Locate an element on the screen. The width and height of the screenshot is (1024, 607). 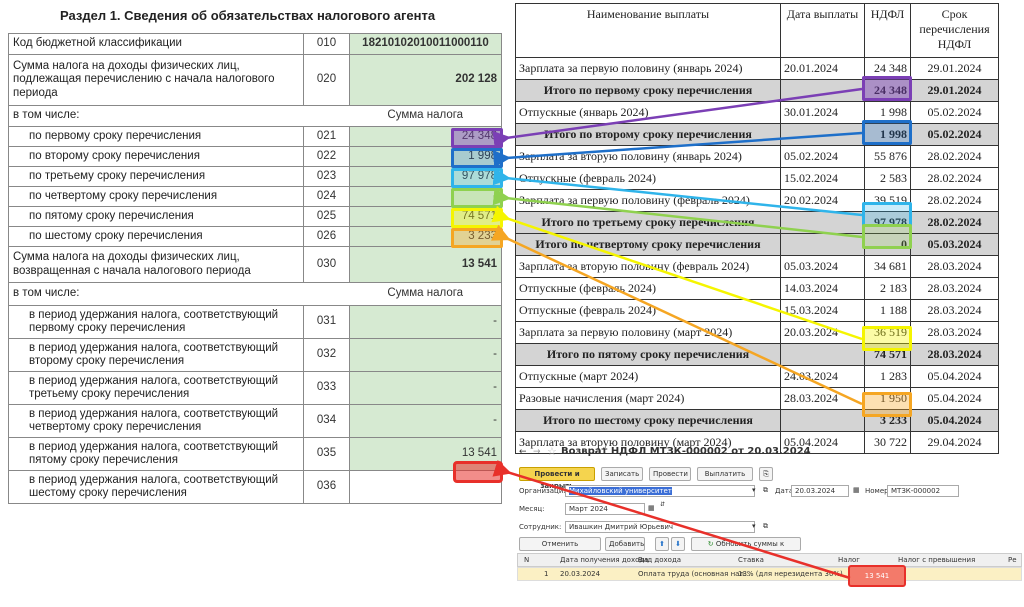
payment-date: 24.03.2024 is located at coordinates (822, 376).